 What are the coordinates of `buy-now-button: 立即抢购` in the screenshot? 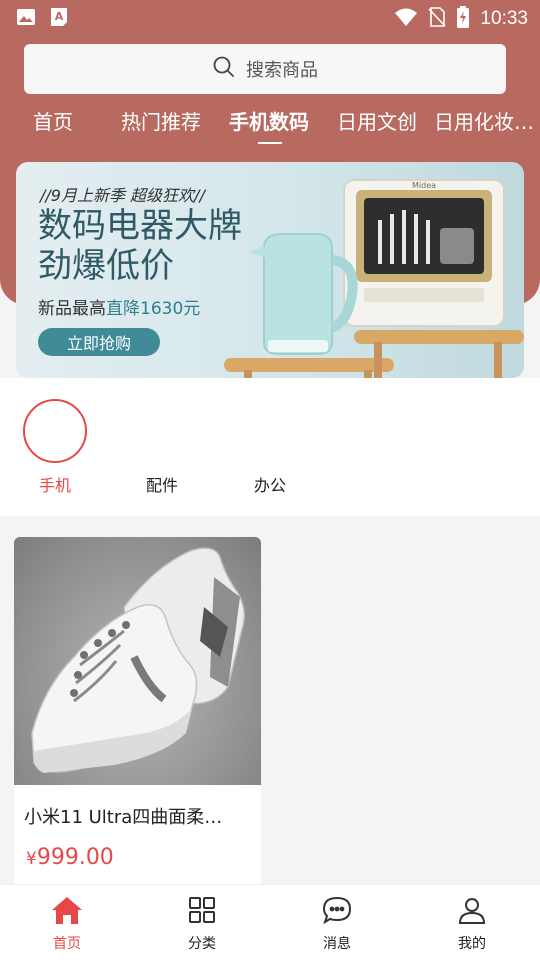 It's located at (99, 342).